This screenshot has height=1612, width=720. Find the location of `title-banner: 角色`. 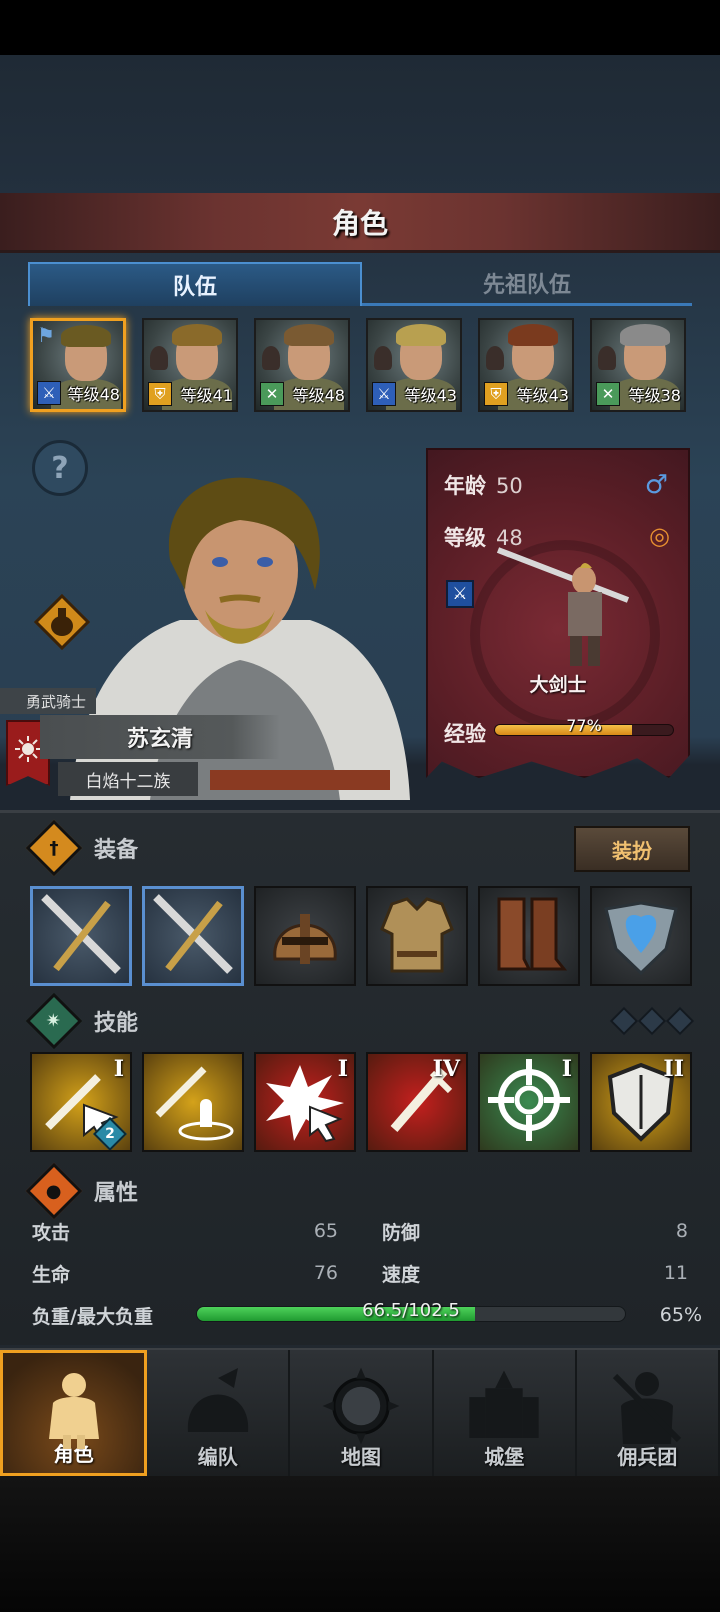

title-banner: 角色 is located at coordinates (360, 223).